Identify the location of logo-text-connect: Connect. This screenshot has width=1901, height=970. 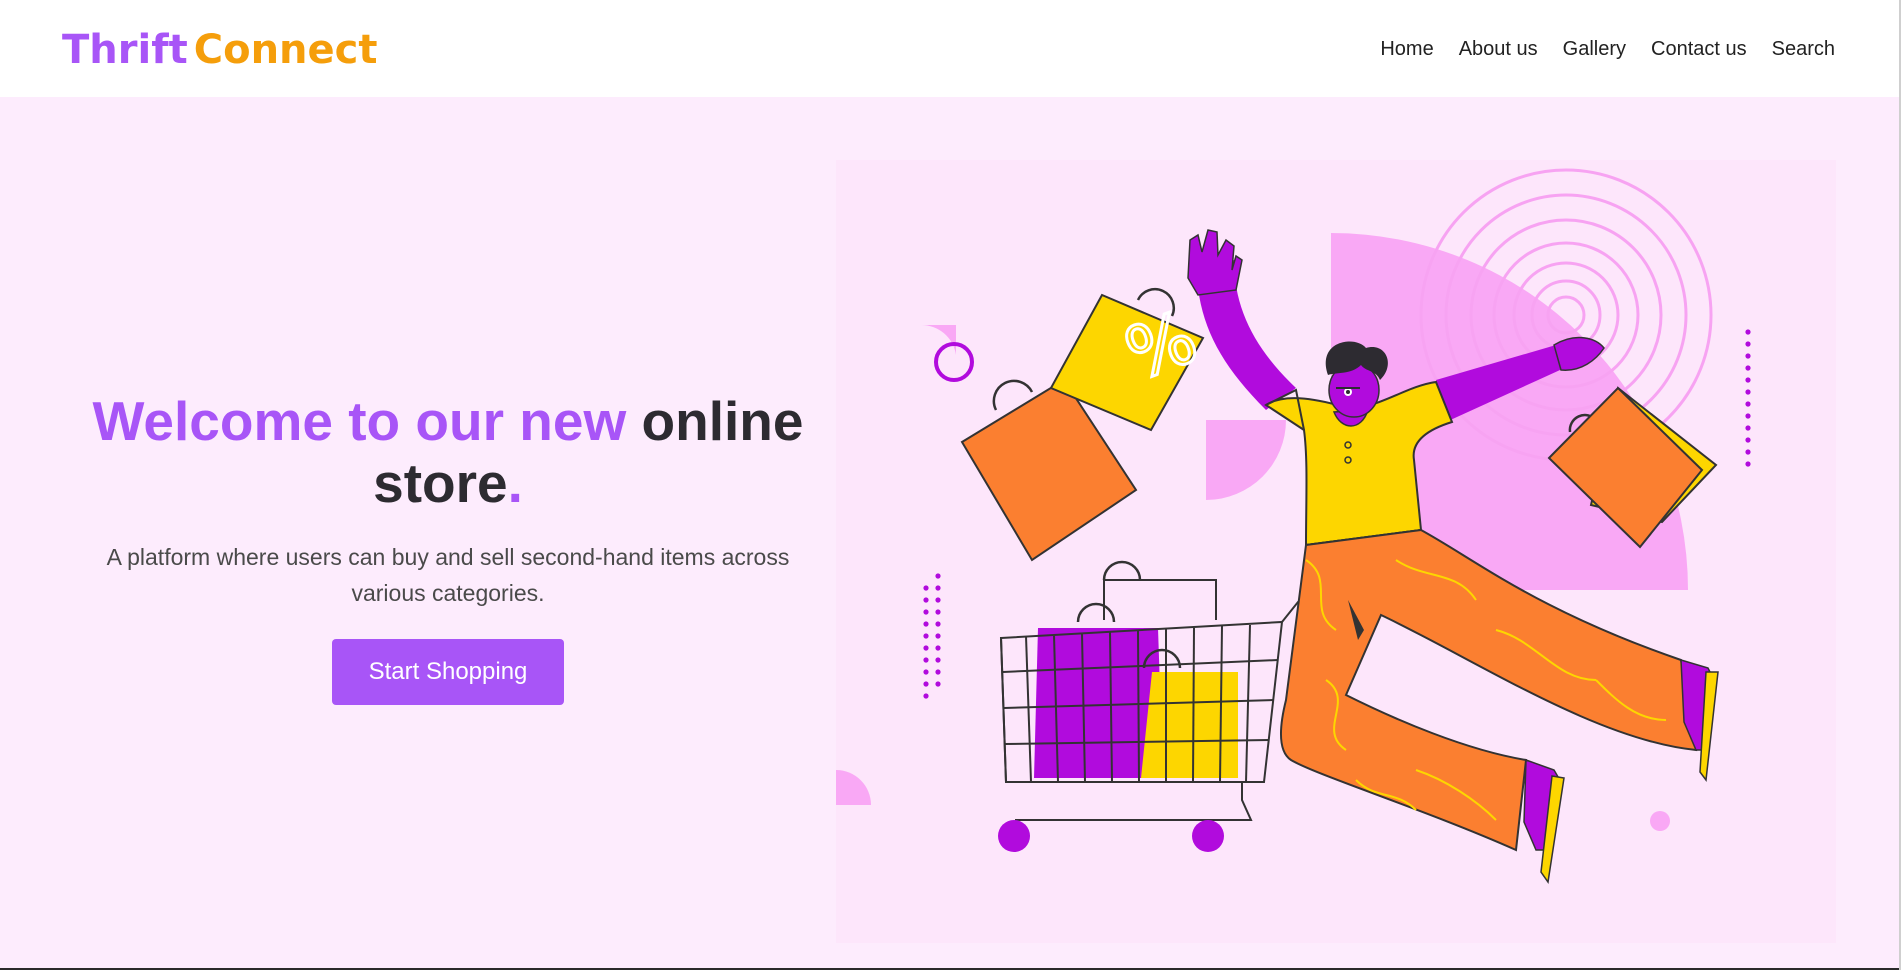
(285, 50).